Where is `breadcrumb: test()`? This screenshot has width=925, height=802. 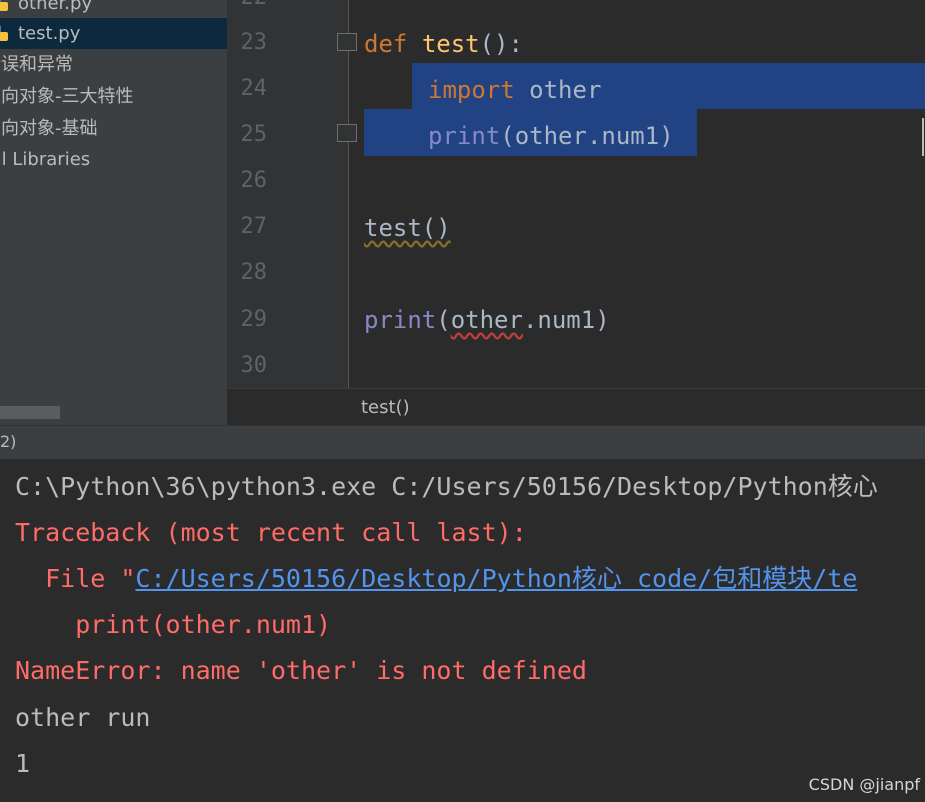 breadcrumb: test() is located at coordinates (385, 407).